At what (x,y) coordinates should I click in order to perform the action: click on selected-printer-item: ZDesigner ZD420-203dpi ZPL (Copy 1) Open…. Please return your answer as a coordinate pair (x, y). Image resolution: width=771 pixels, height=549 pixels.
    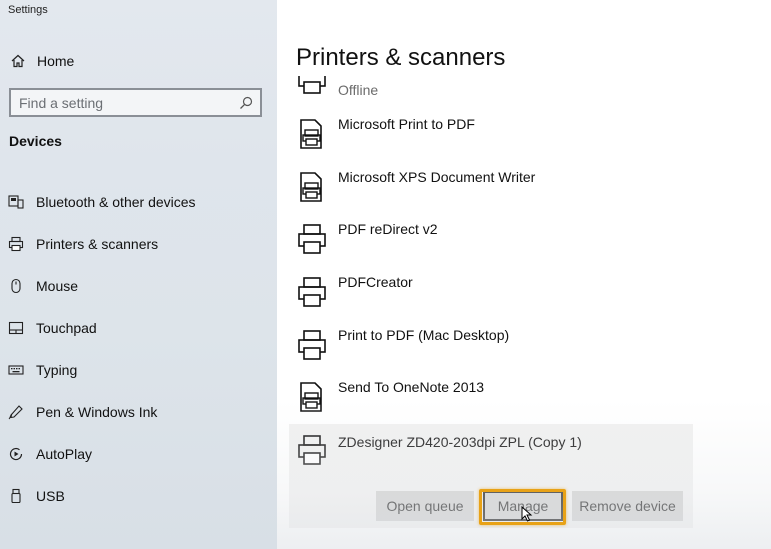
    Looking at the image, I should click on (491, 476).